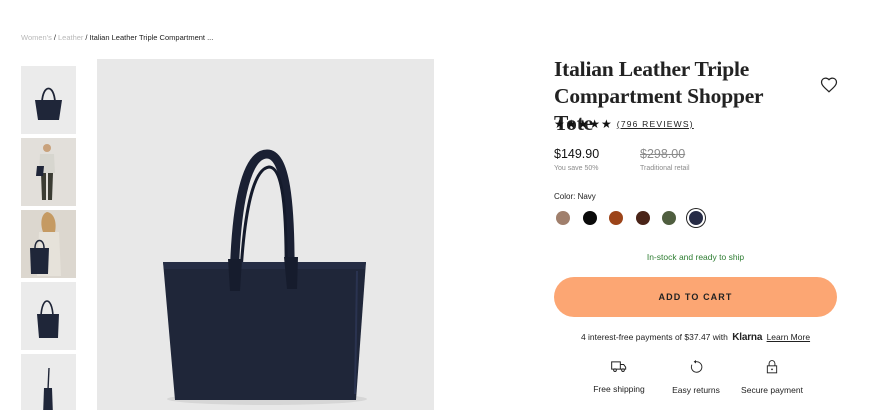 This screenshot has width=880, height=410. I want to click on tote-bag-thumbnail, so click(48, 100).